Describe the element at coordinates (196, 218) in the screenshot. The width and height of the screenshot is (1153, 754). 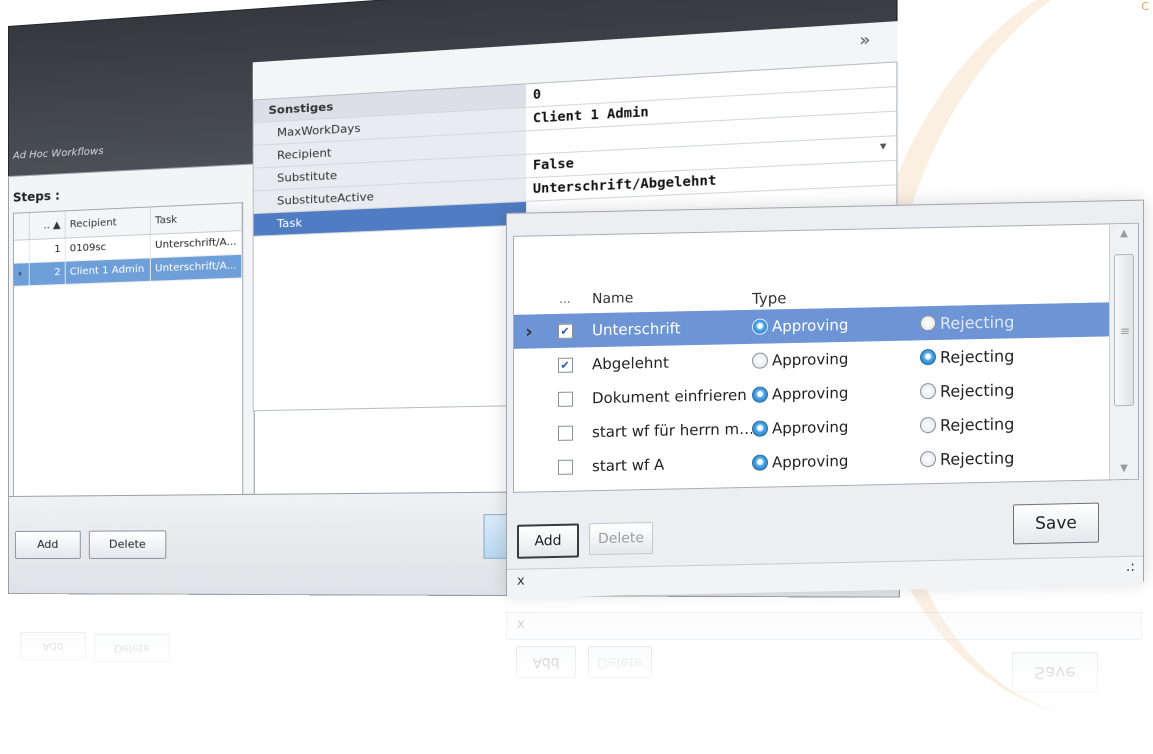
I see `header-task: Task` at that location.